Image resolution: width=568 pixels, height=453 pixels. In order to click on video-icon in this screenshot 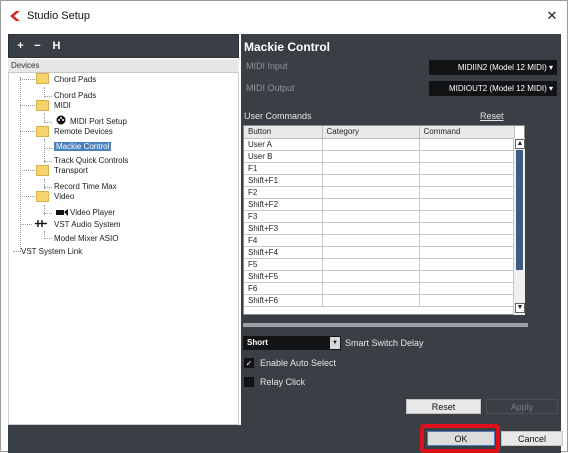, I will do `click(62, 212)`.